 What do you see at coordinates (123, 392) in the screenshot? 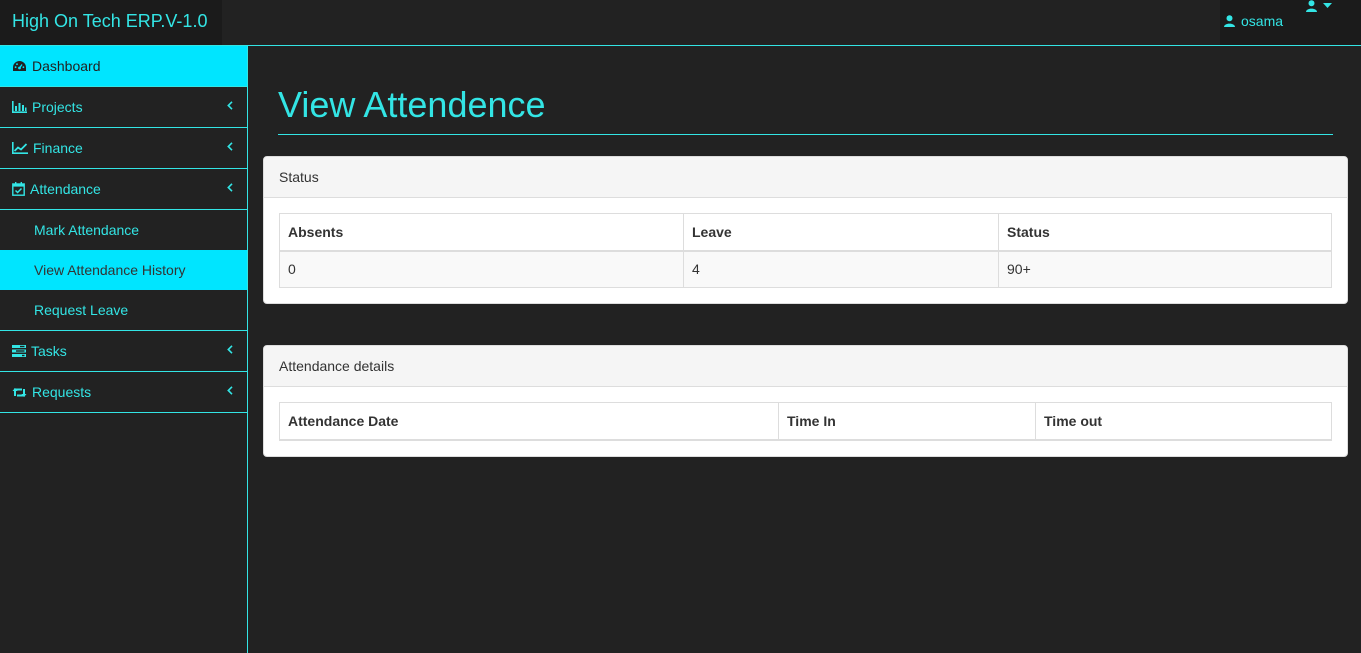
I see `sidebar-item-requests: Requests` at bounding box center [123, 392].